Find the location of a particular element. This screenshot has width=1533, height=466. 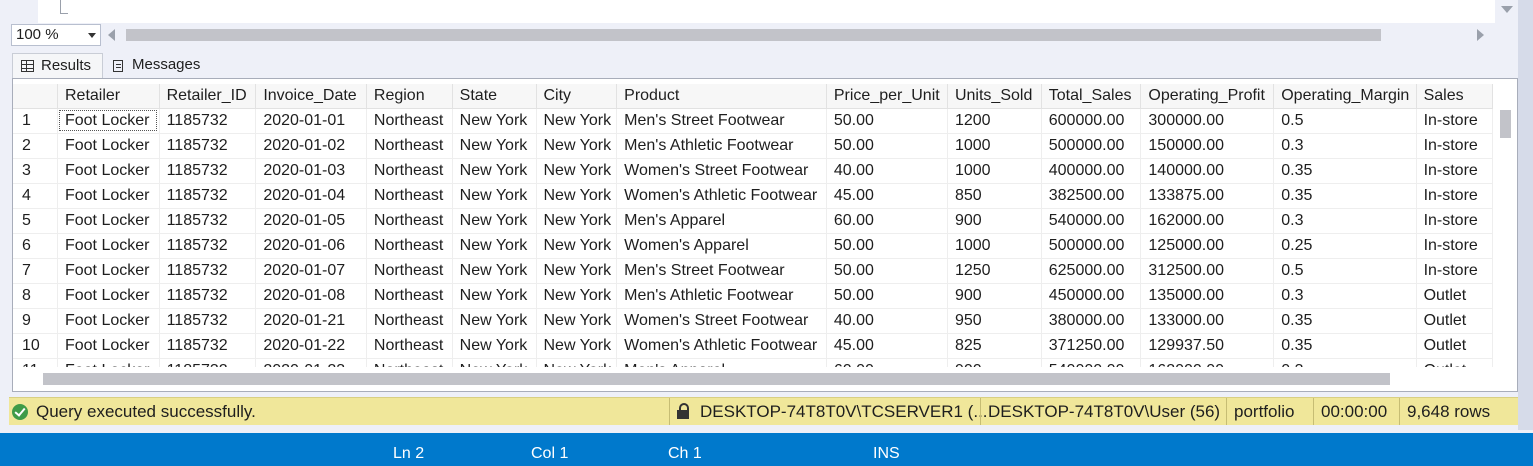

scroll-thumb is located at coordinates (716, 379).